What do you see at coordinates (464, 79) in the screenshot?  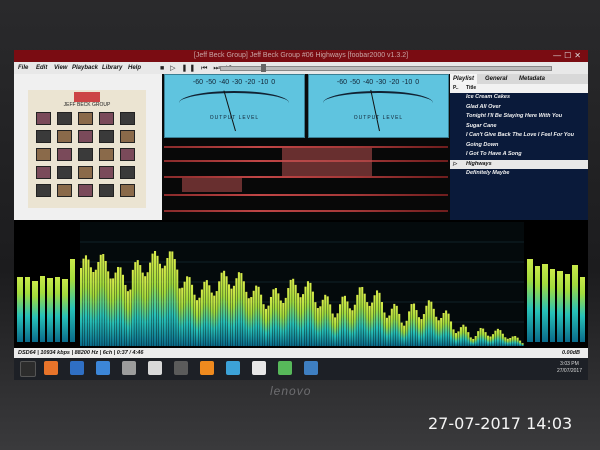 I see `tab-playlist: Playlist` at bounding box center [464, 79].